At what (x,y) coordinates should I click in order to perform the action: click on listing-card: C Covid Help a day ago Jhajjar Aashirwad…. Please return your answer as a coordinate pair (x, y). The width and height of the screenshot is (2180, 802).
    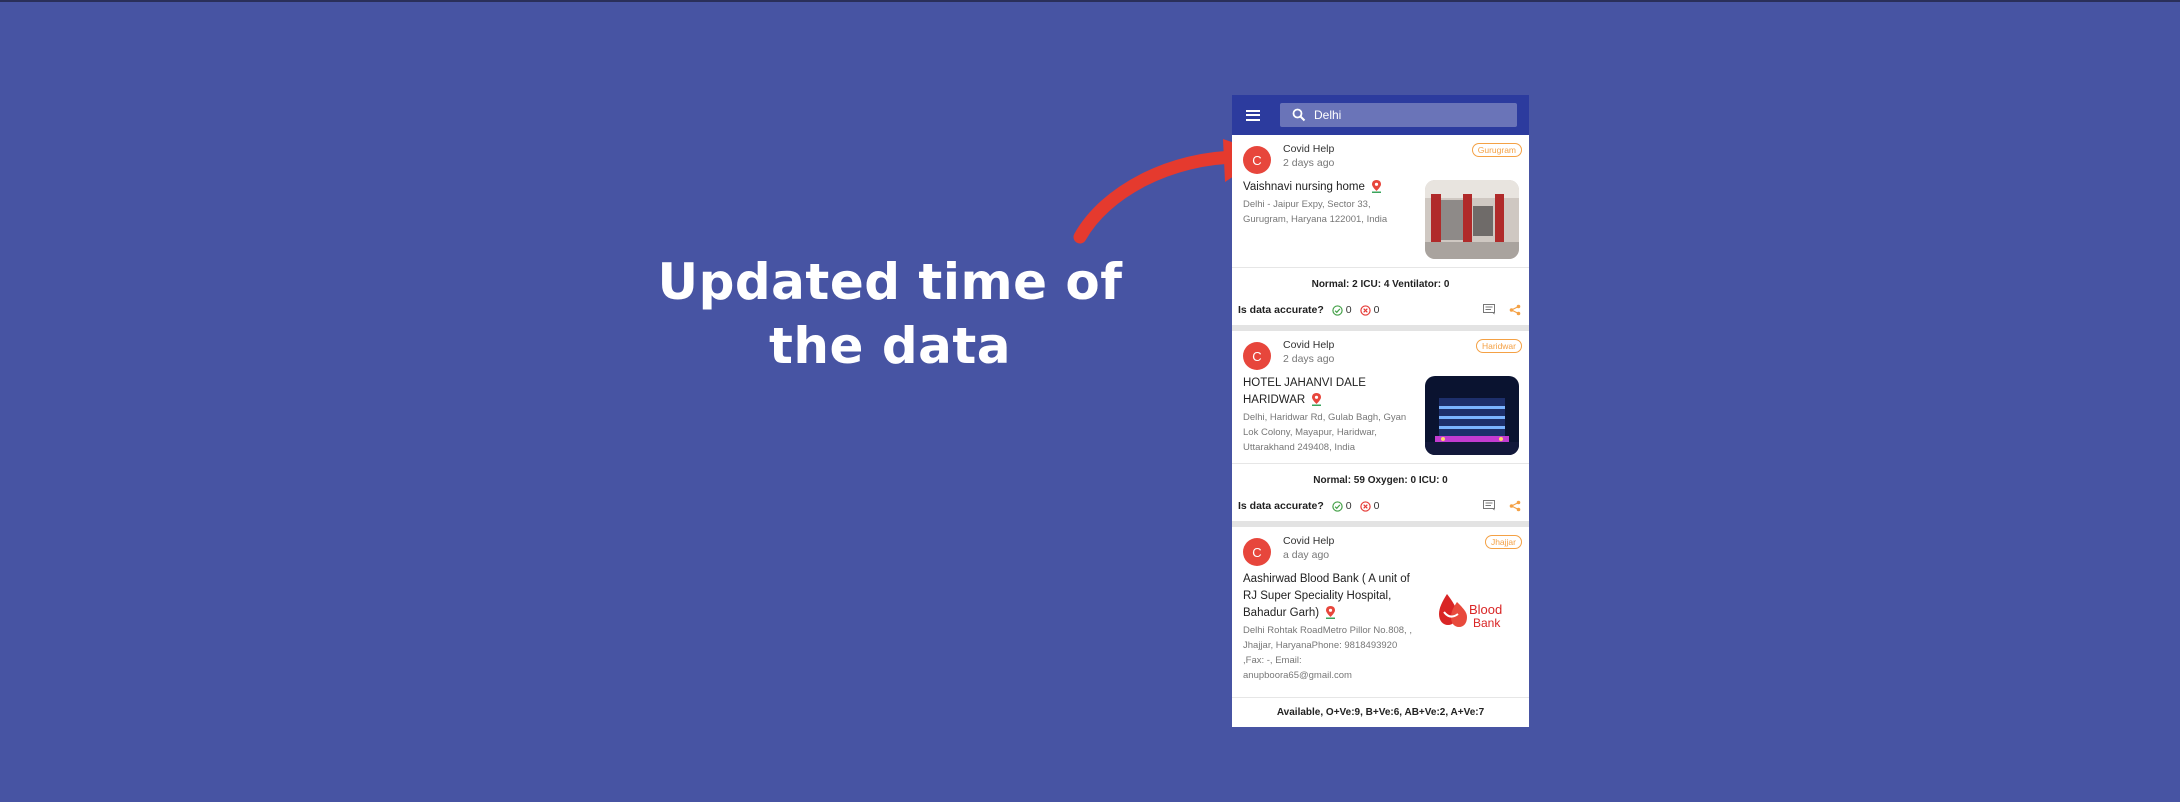
    Looking at the image, I should click on (1380, 627).